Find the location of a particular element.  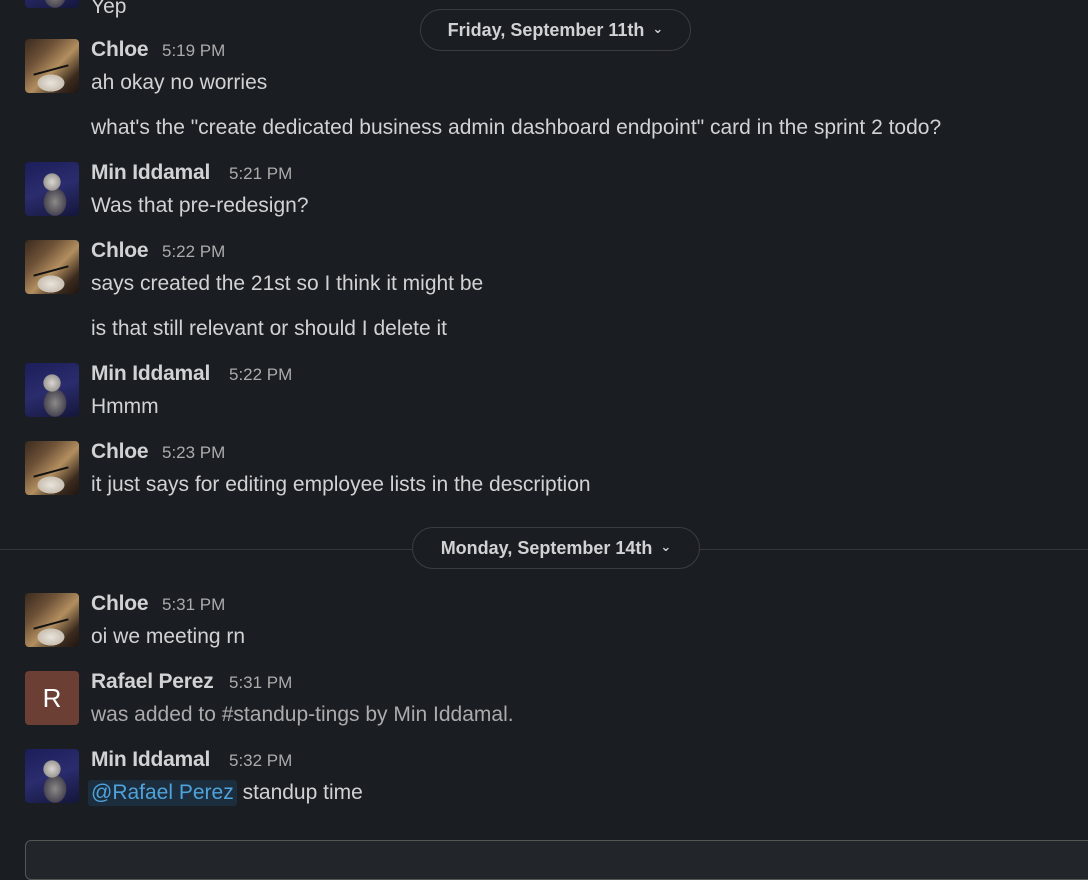

message-input is located at coordinates (556, 860).